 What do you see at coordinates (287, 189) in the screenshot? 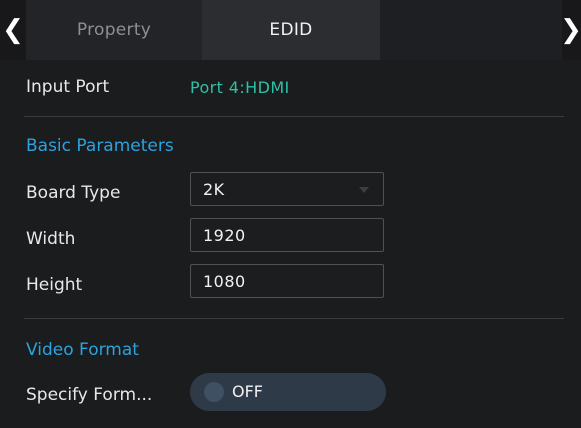
I see `board-type-select: 2K` at bounding box center [287, 189].